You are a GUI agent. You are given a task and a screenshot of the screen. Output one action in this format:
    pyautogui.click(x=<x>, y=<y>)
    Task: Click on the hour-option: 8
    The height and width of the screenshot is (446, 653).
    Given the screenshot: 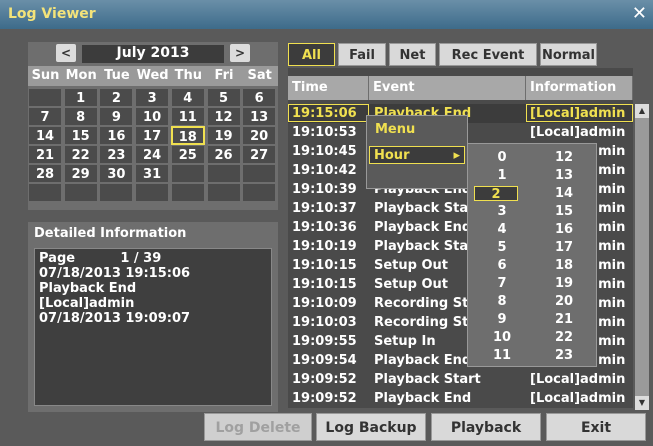 What is the action you would take?
    pyautogui.click(x=502, y=301)
    